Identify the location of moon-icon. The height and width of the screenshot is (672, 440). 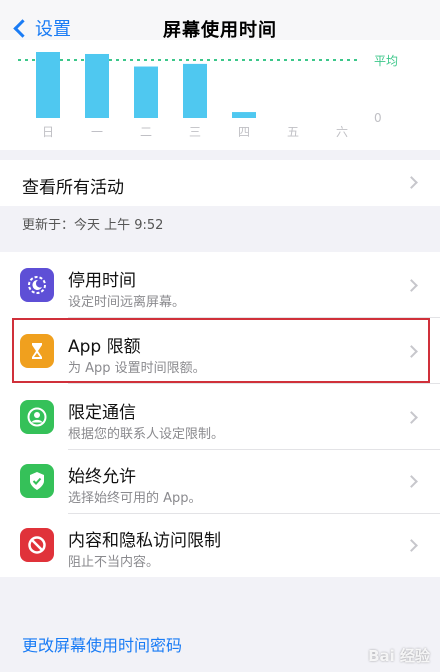
(37, 285).